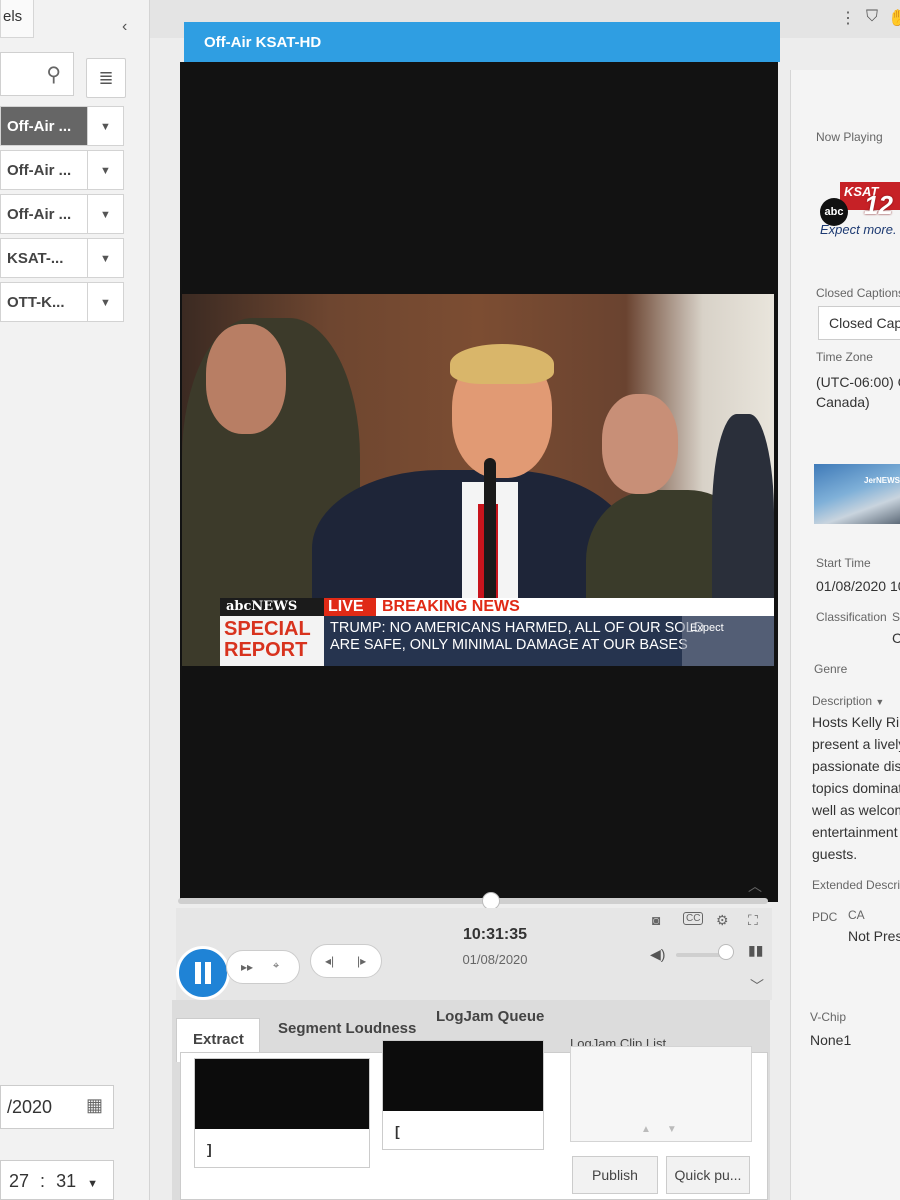 The image size is (900, 1200). I want to click on clip-list: ▲▼, so click(661, 1094).